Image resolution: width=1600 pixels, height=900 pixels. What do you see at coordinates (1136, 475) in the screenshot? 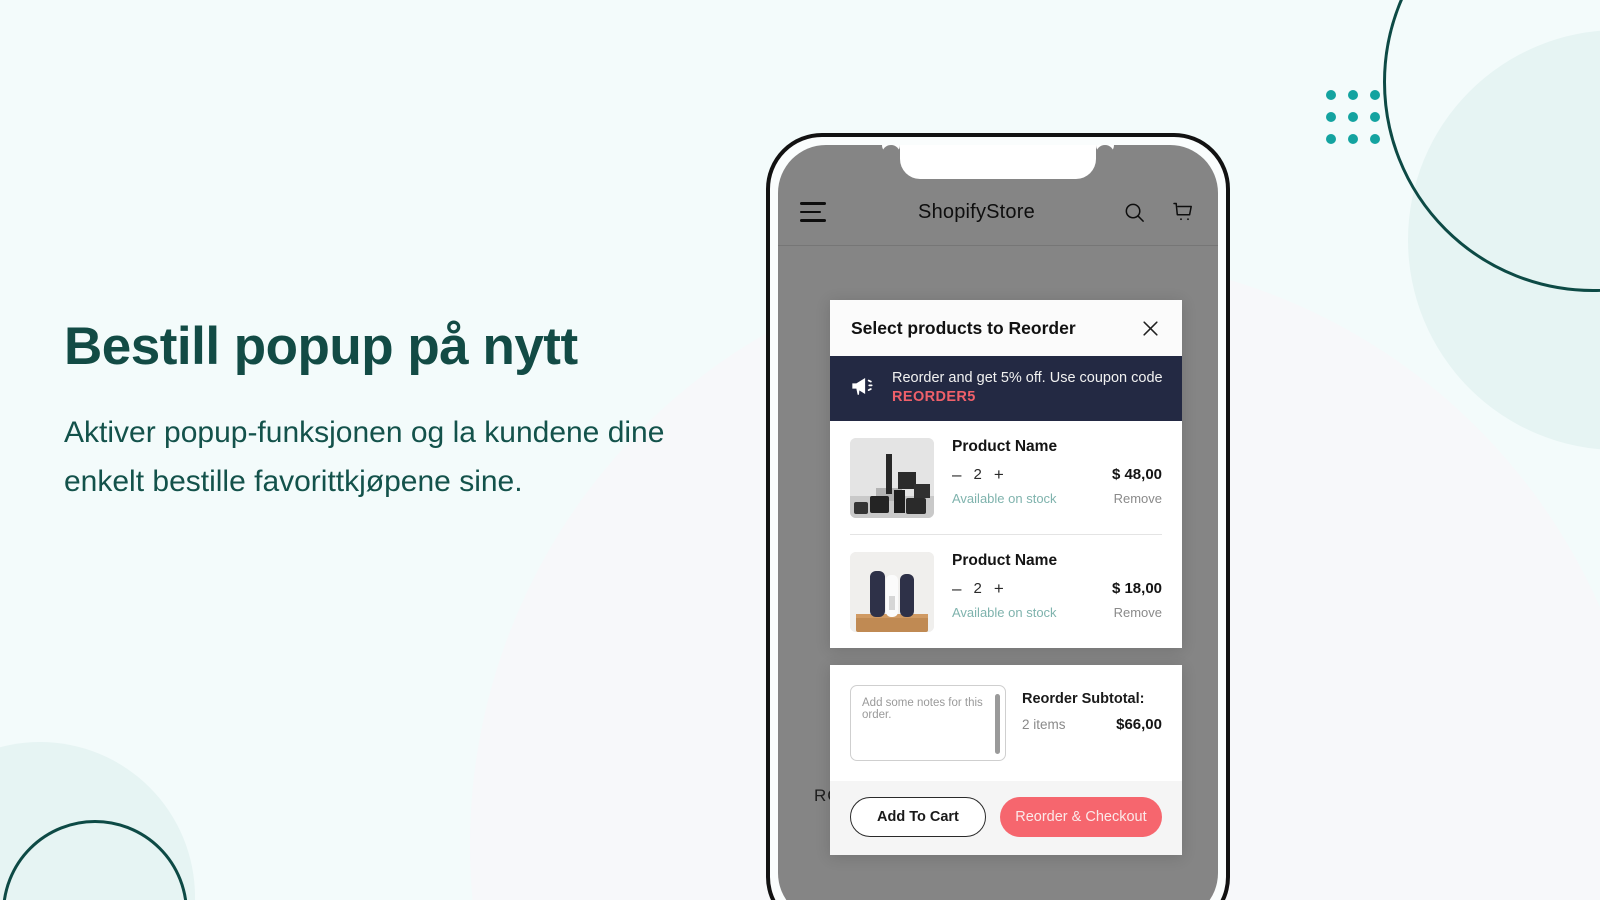
I see `product-price: $ 48,00` at bounding box center [1136, 475].